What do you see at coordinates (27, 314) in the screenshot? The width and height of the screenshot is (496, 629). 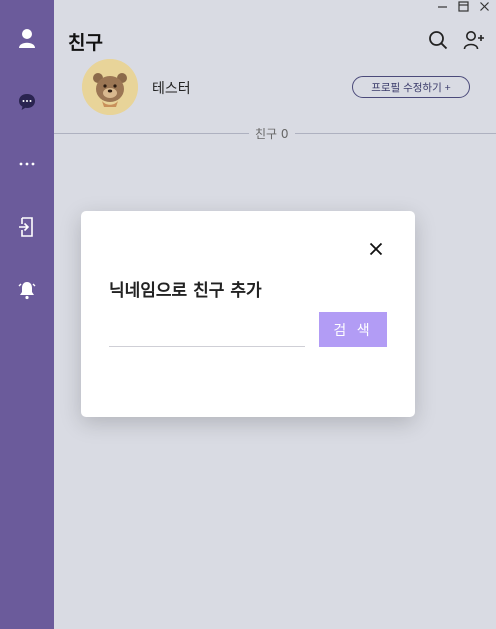 I see `sidebar` at bounding box center [27, 314].